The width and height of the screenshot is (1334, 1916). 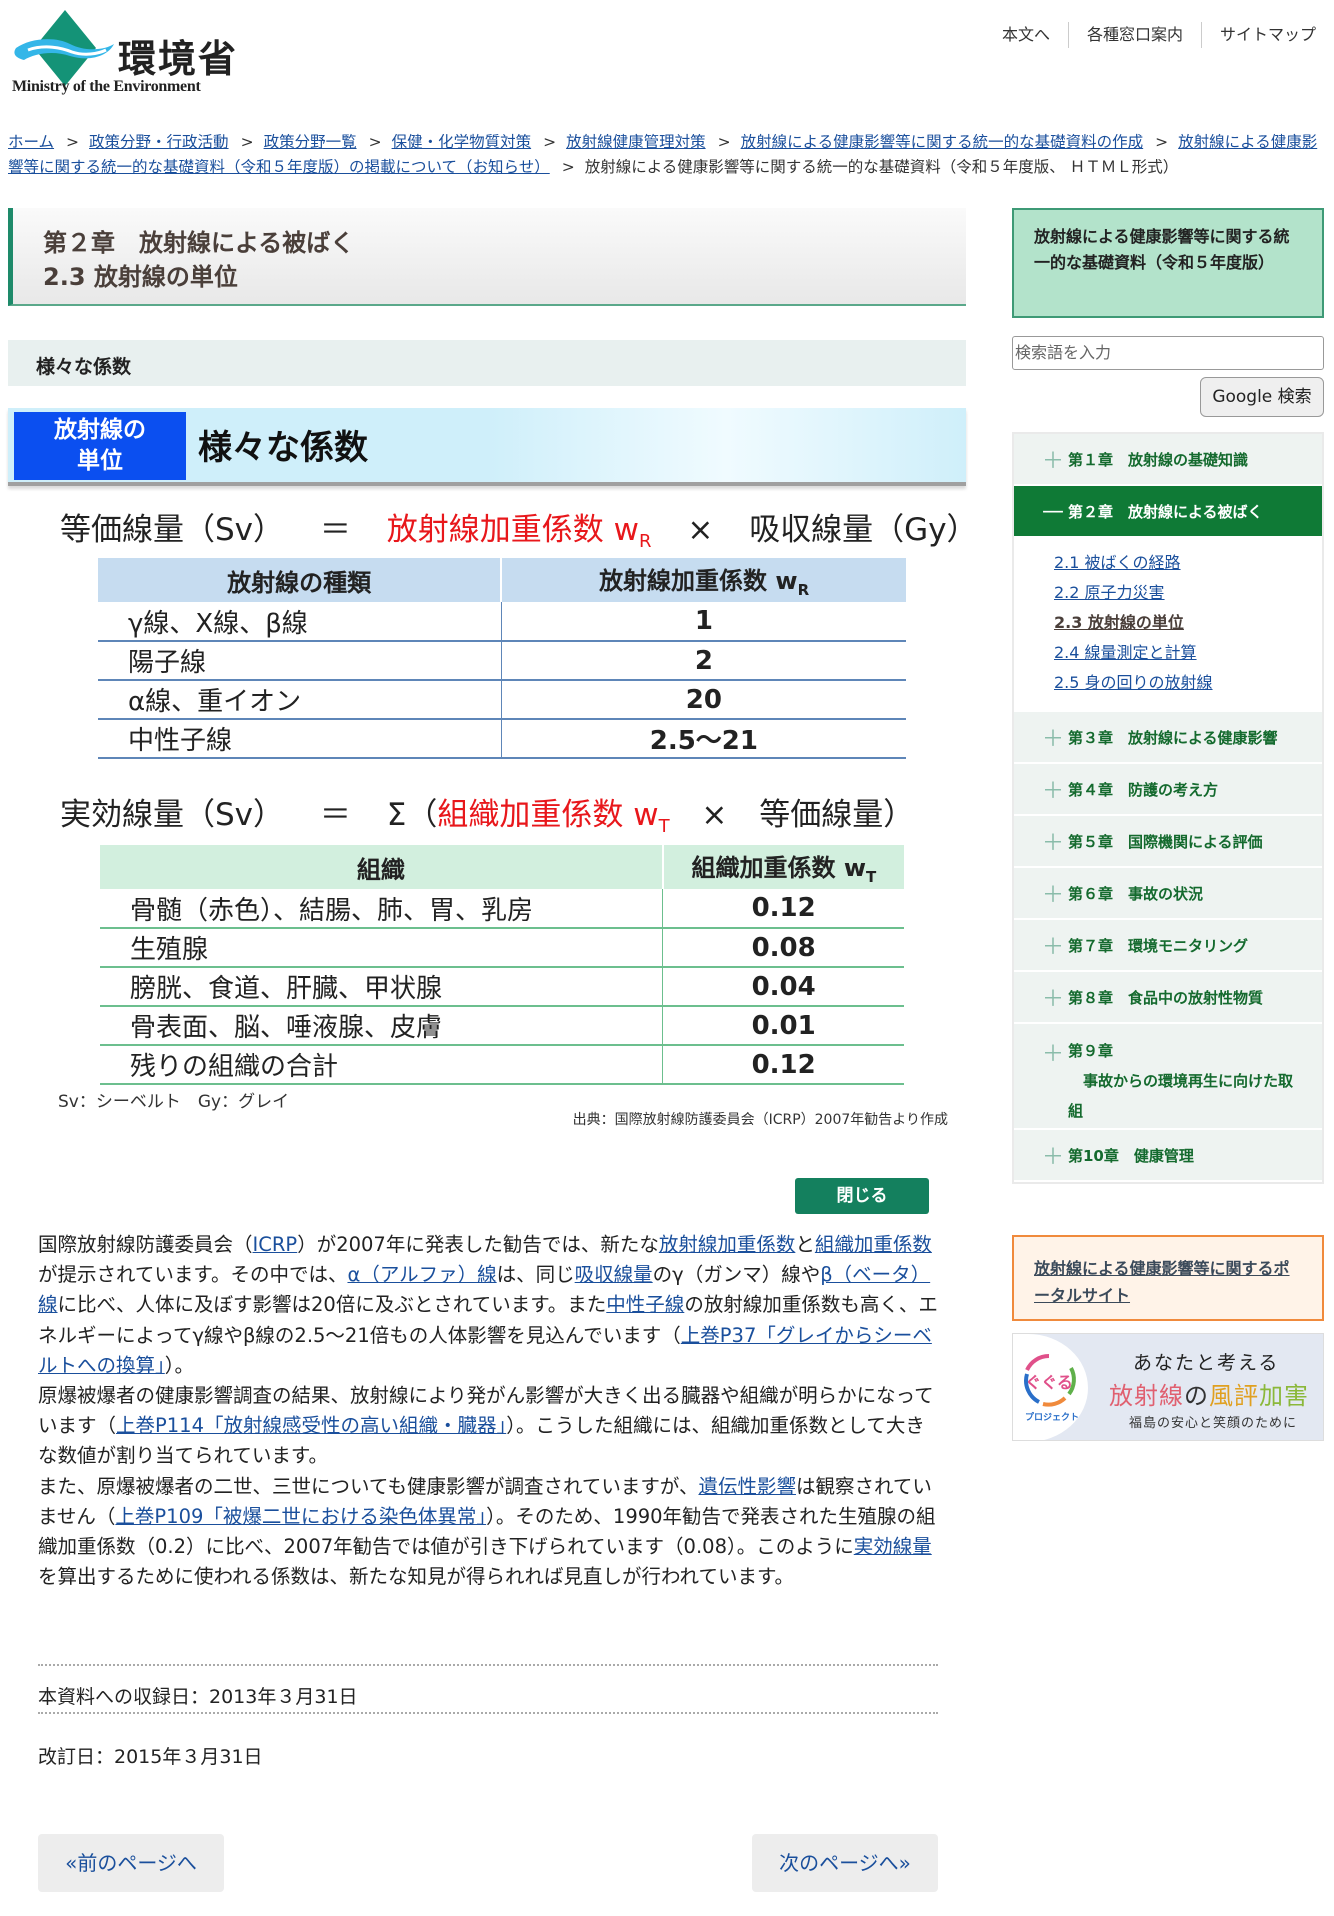 What do you see at coordinates (1125, 652) in the screenshot?
I see `sidebar-subsection-4: 2.4 線量測定と計算` at bounding box center [1125, 652].